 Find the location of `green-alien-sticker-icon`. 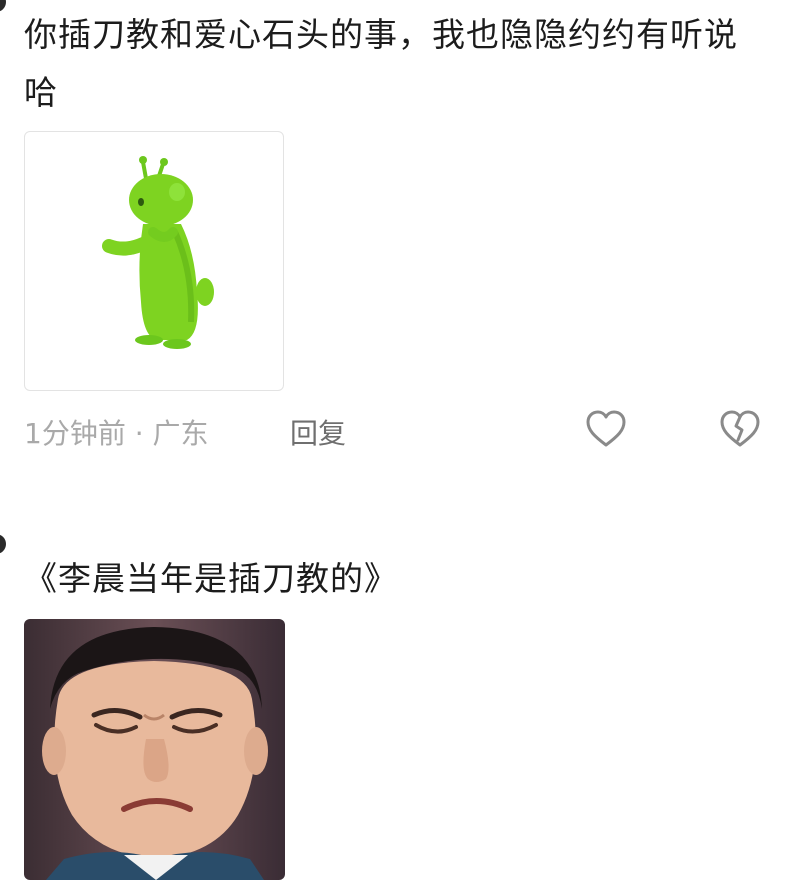

green-alien-sticker-icon is located at coordinates (158, 252).